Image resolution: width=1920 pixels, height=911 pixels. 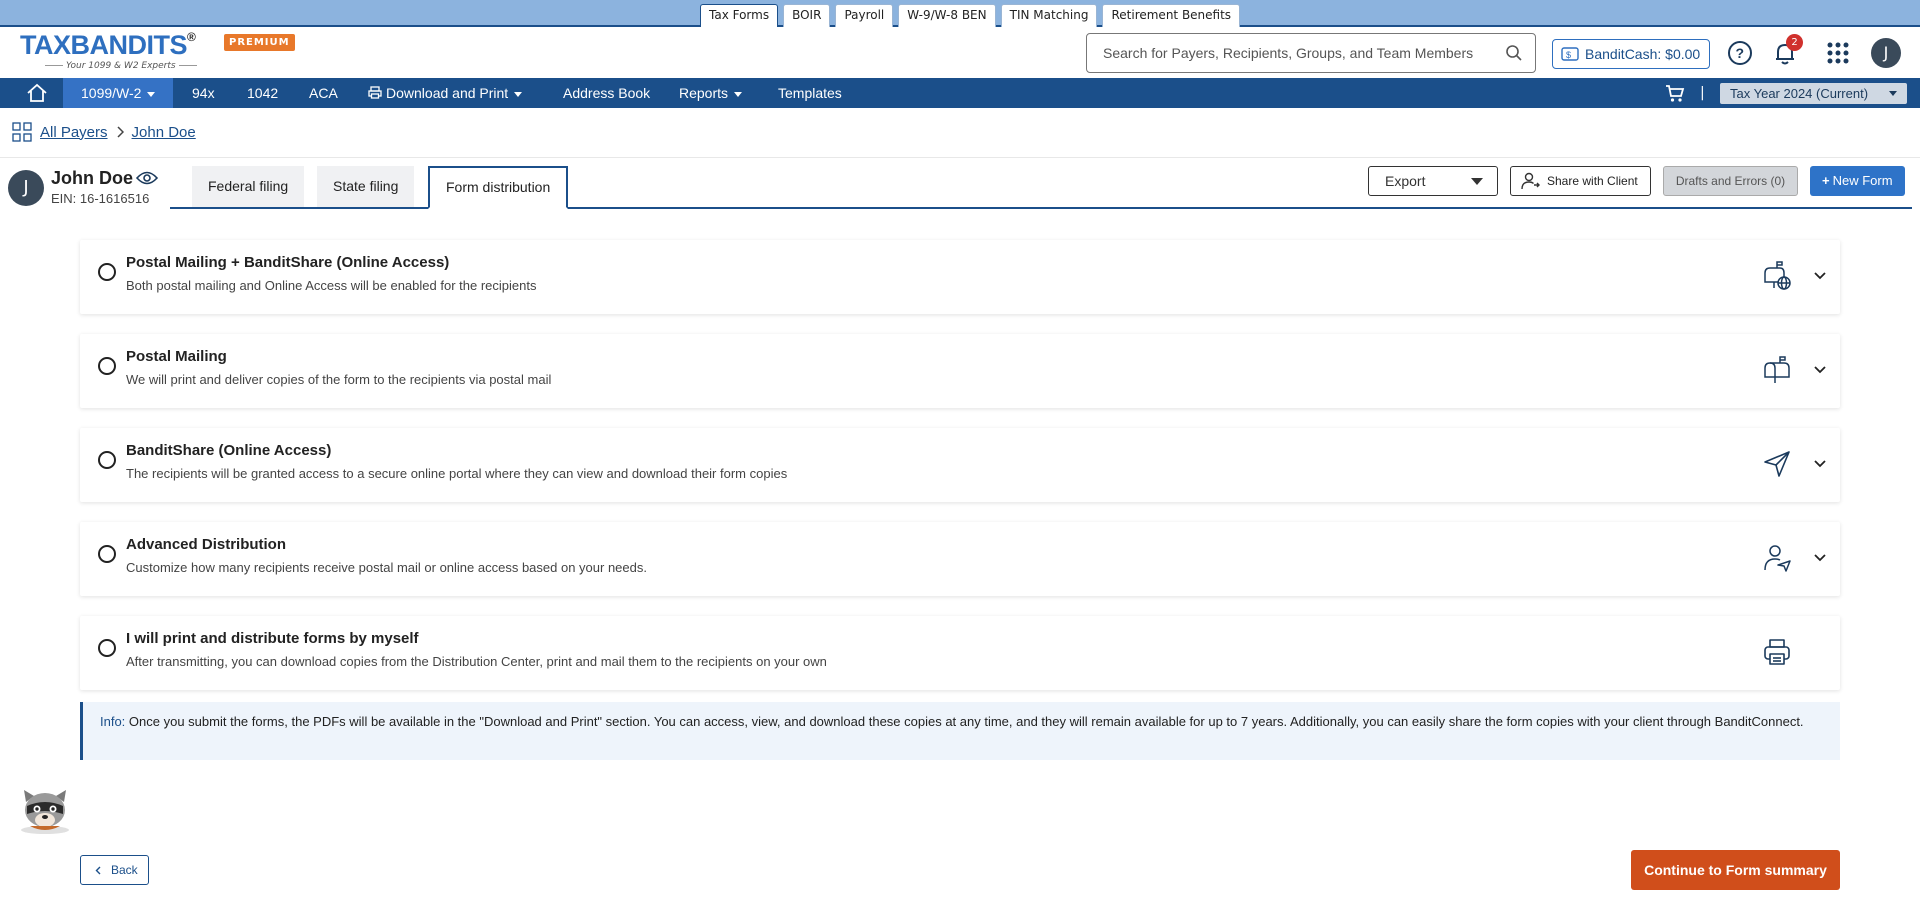 I want to click on nav-1099-w2: 1099/W-2, so click(x=118, y=93).